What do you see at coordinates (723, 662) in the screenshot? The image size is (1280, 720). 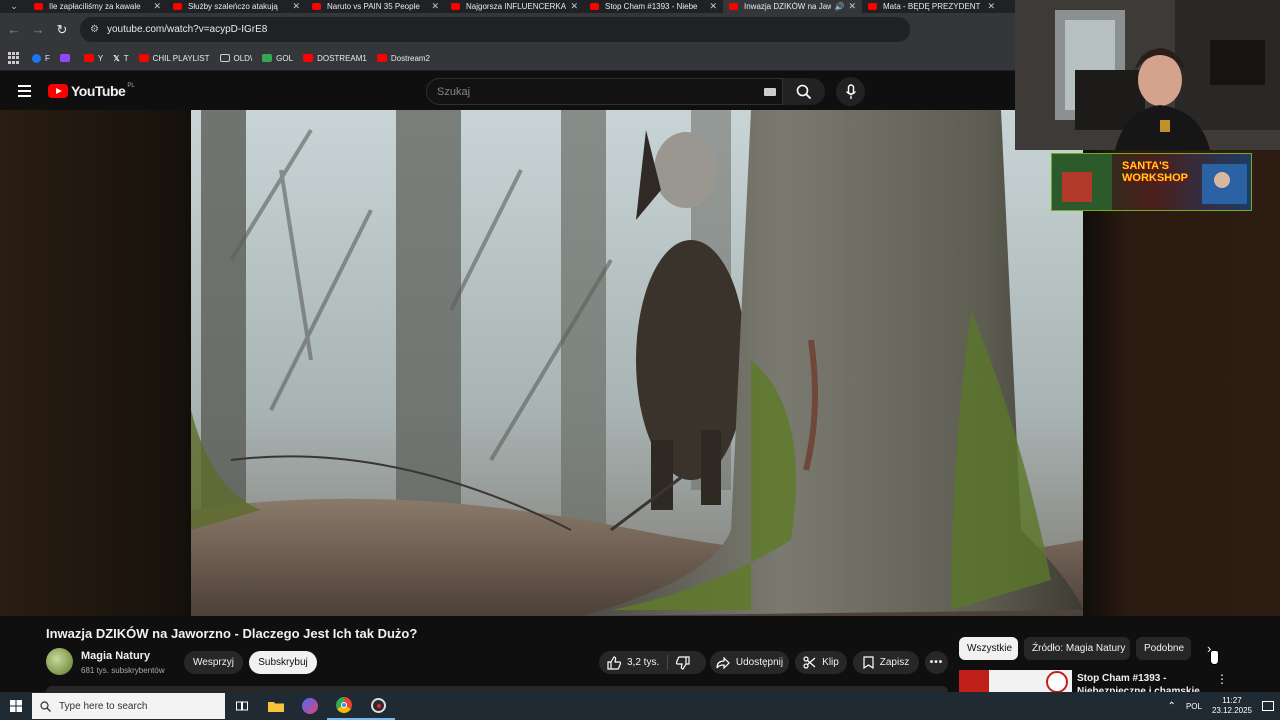 I see `share-arrow-icon` at bounding box center [723, 662].